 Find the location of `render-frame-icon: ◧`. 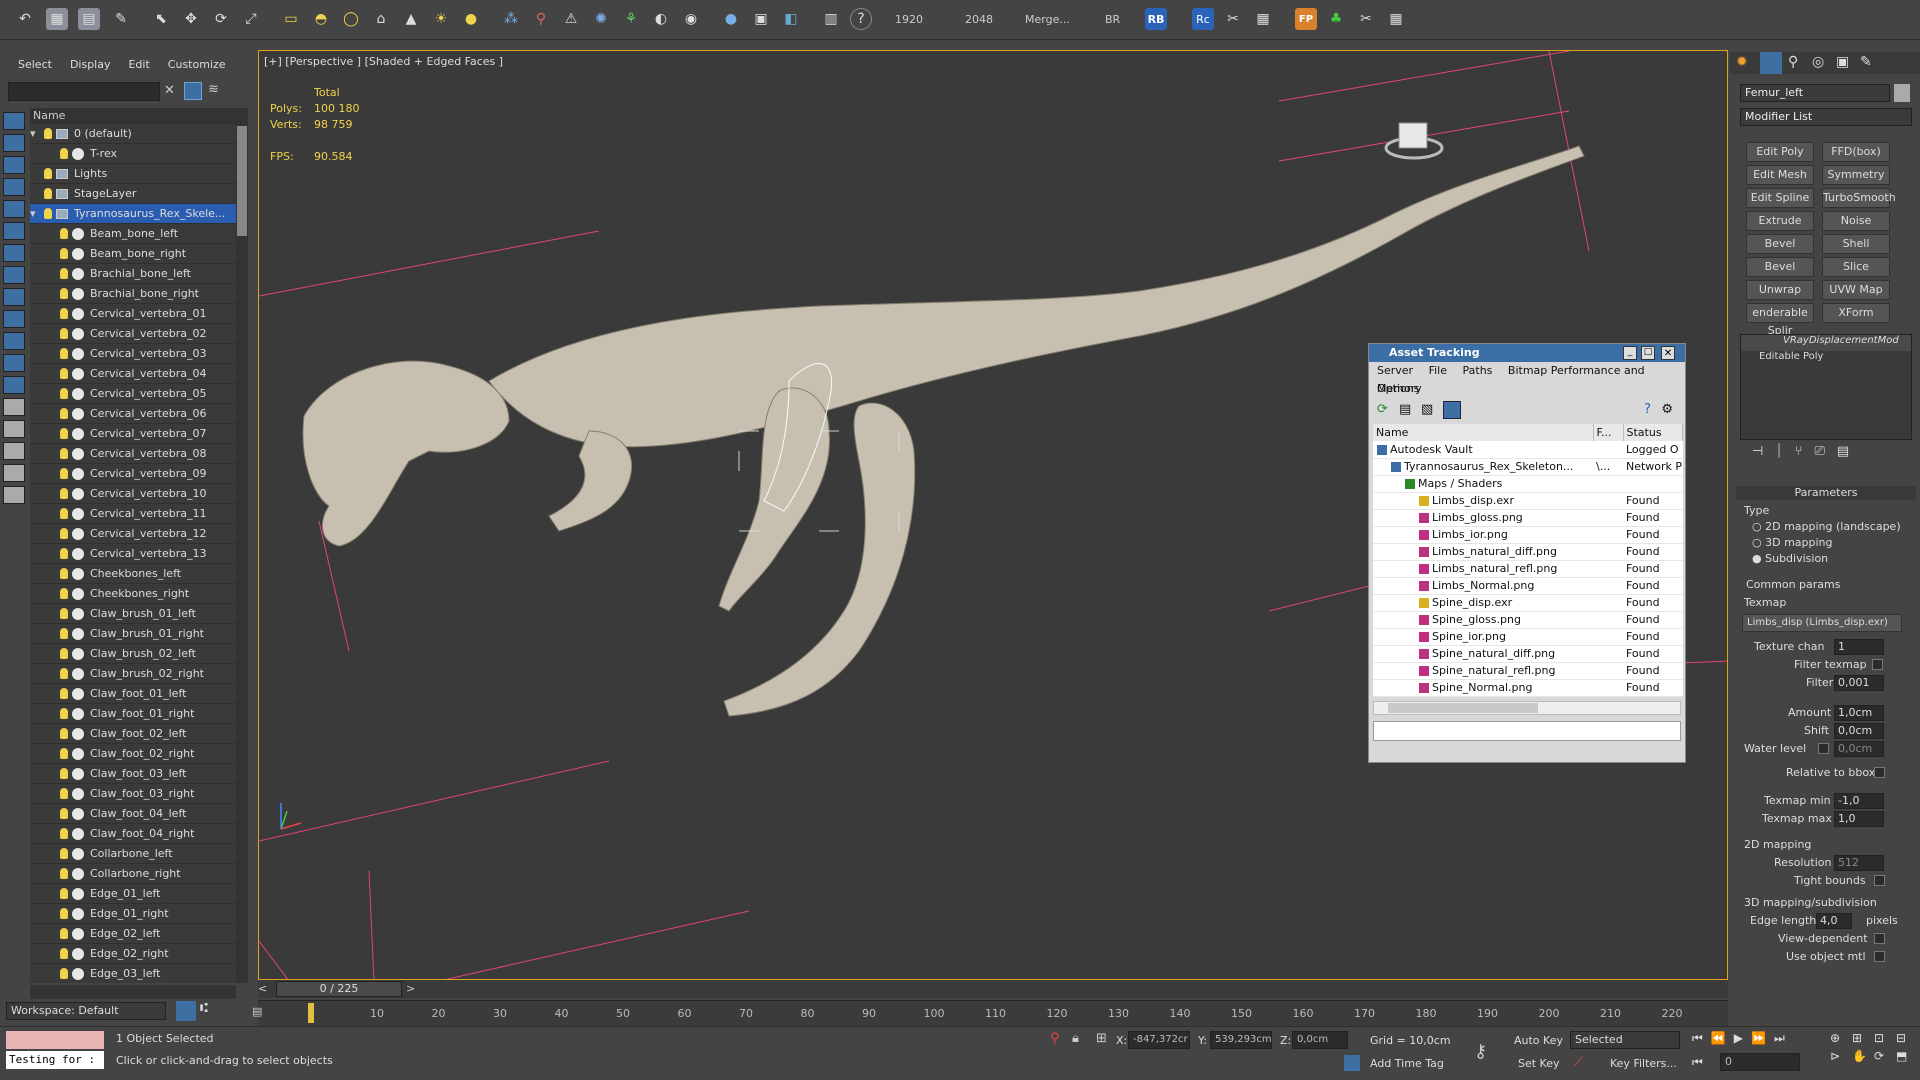

render-frame-icon: ◧ is located at coordinates (791, 19).